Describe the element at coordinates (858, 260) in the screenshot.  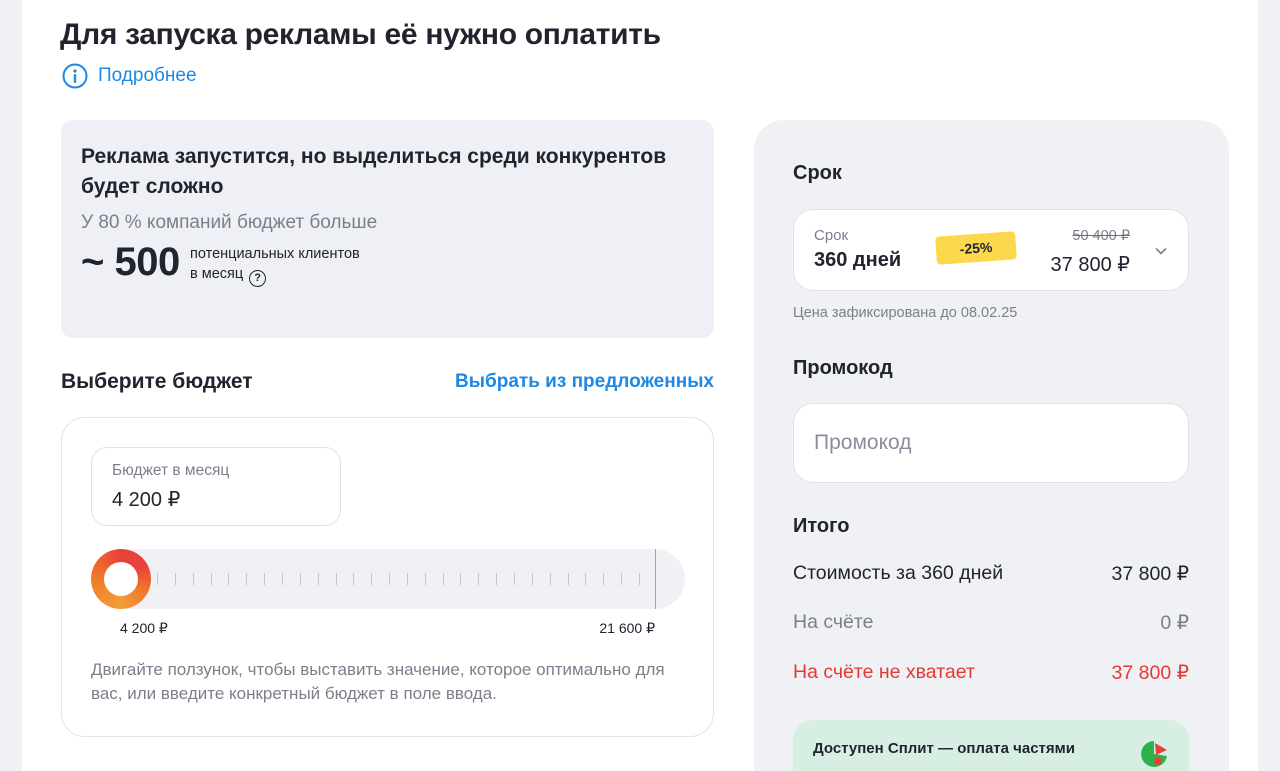
I see `term-select-value: 360 дней` at that location.